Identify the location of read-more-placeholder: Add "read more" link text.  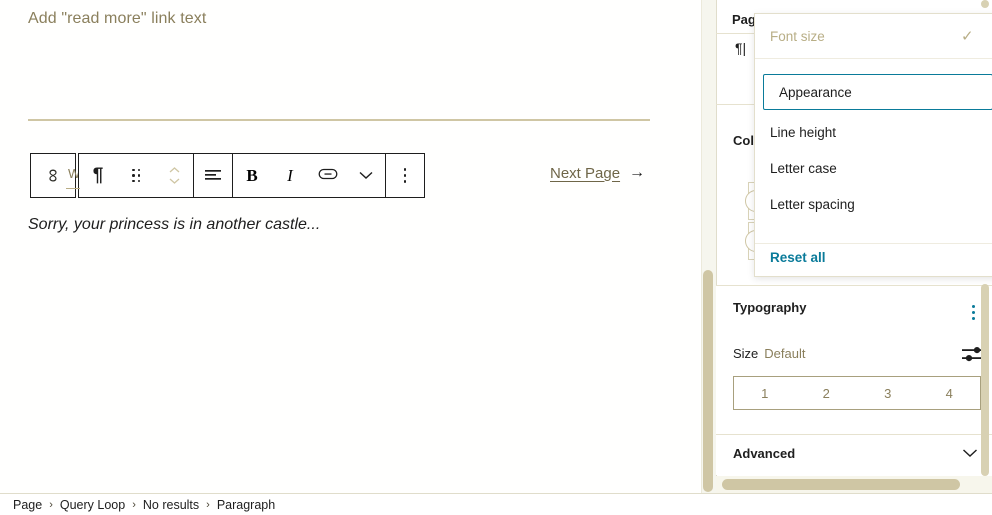
(117, 19).